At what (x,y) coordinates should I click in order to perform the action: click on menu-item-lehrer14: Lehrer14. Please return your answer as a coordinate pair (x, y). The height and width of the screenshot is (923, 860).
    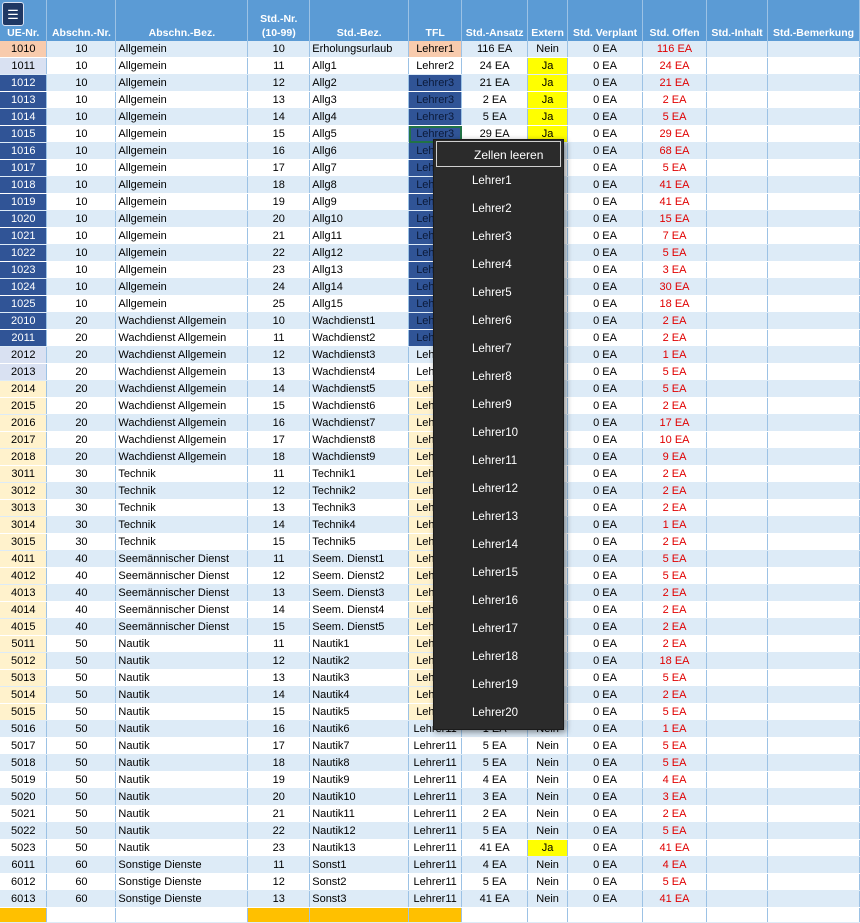
    Looking at the image, I should click on (498, 545).